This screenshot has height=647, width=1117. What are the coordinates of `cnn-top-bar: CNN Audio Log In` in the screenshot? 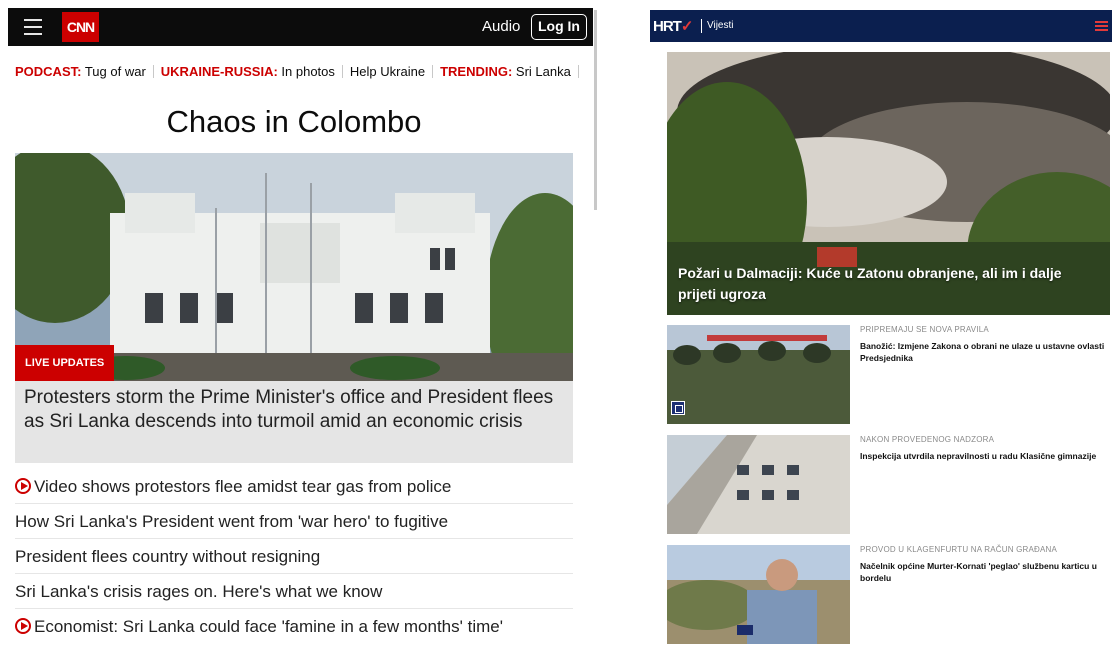 It's located at (300, 27).